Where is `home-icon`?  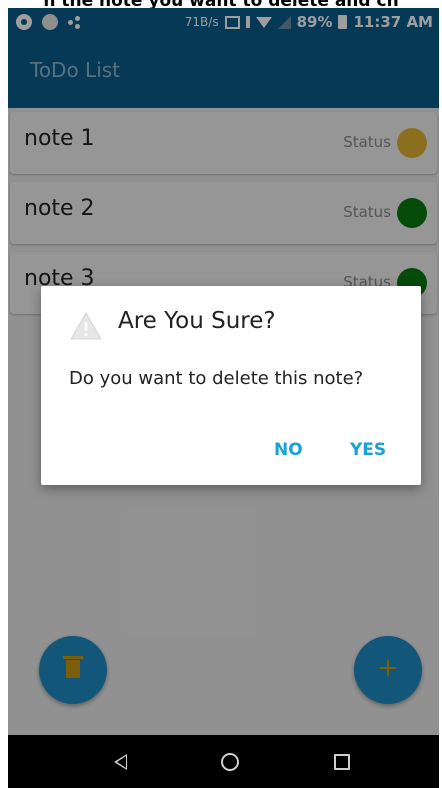
home-icon is located at coordinates (230, 762).